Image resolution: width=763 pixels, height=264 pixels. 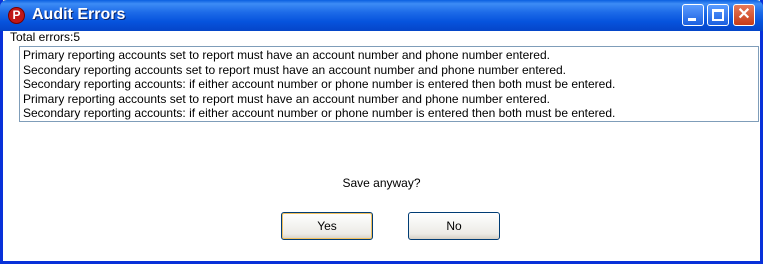 I want to click on title-bar: P Audit Errors ✕, so click(x=381, y=15).